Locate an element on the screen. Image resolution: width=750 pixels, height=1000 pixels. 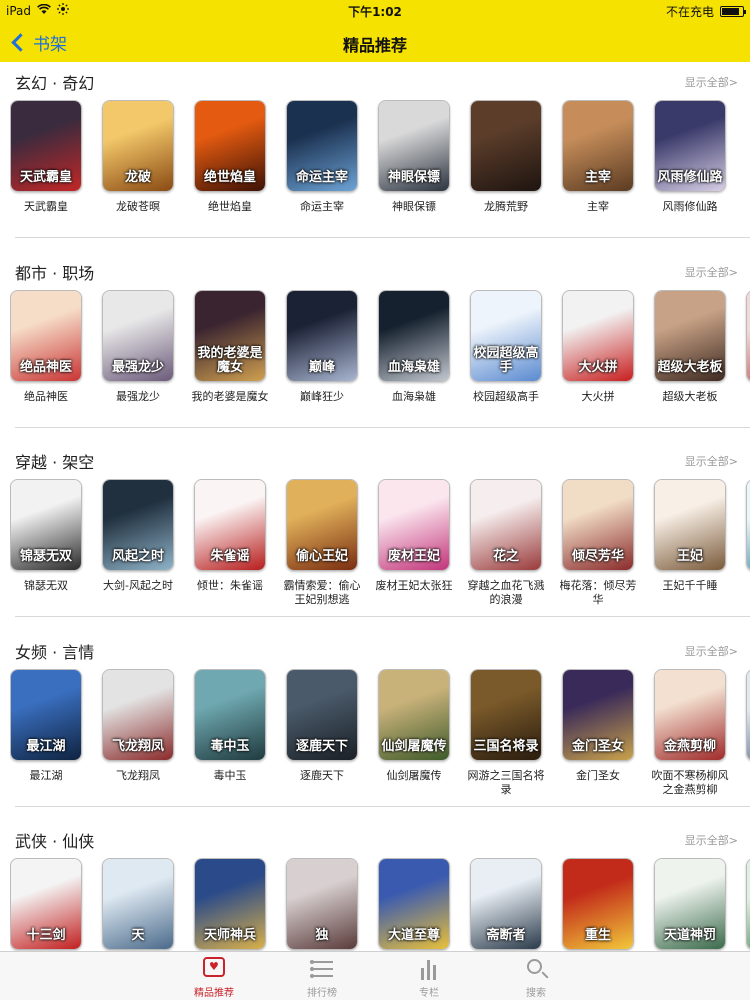
book-cover: 神眼保镖 is located at coordinates (414, 146).